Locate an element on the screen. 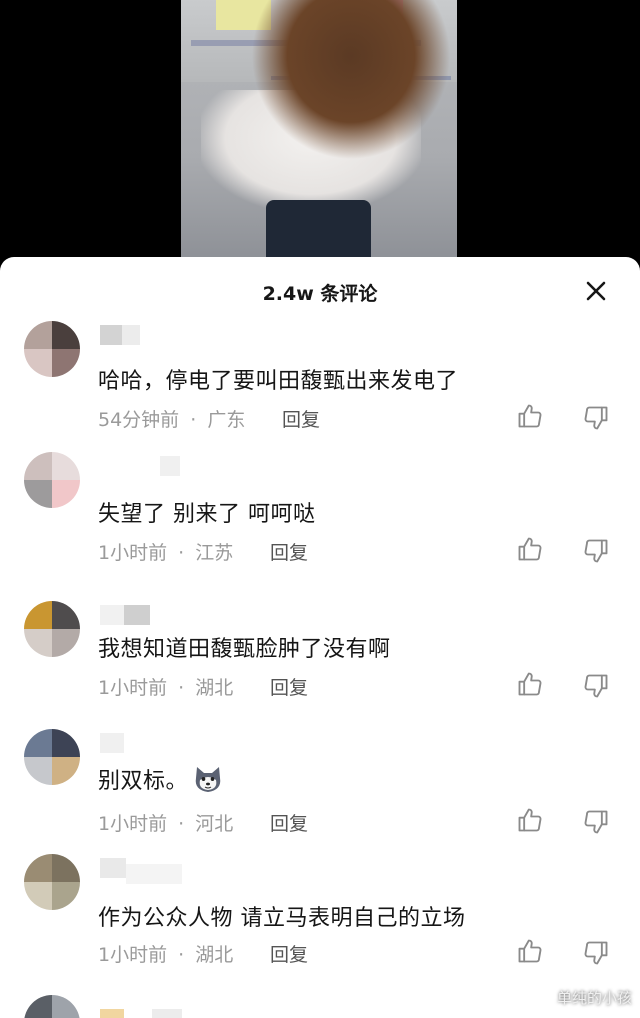  watermark: 单纯的小孩 is located at coordinates (594, 998).